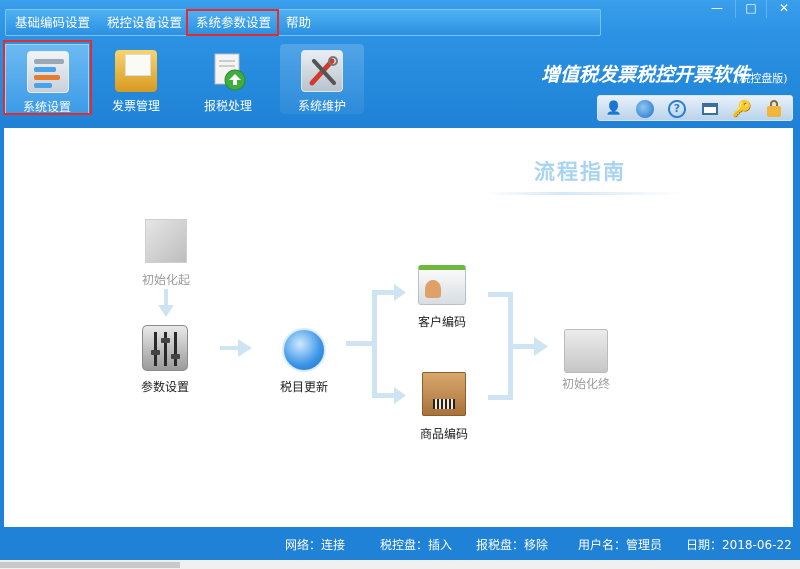  Describe the element at coordinates (166, 241) in the screenshot. I see `init-start-icon` at that location.